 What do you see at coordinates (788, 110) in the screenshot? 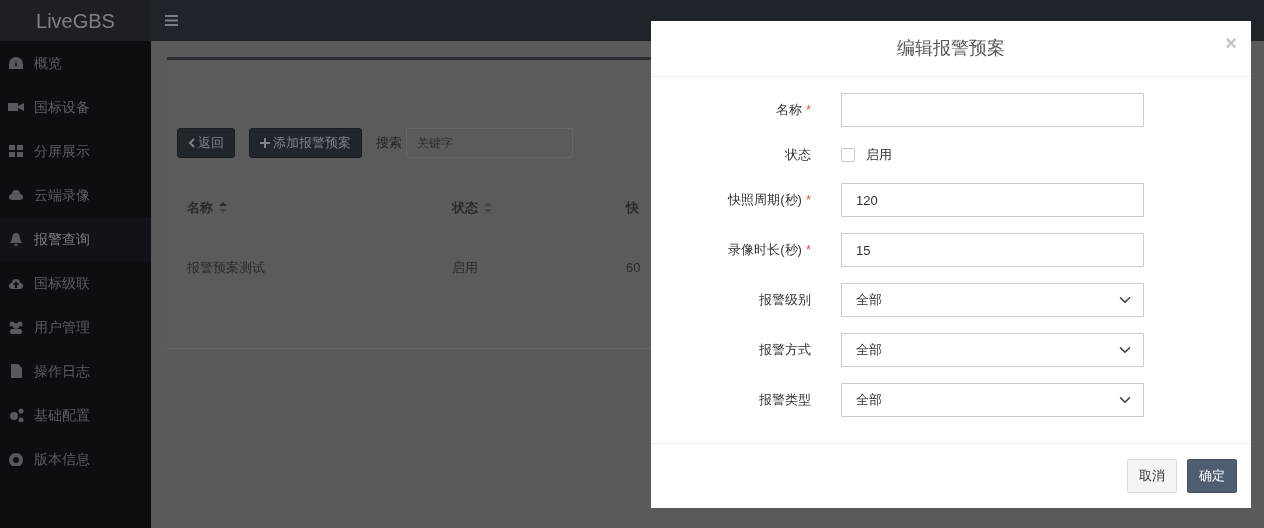
I see `field-label: 名称` at bounding box center [788, 110].